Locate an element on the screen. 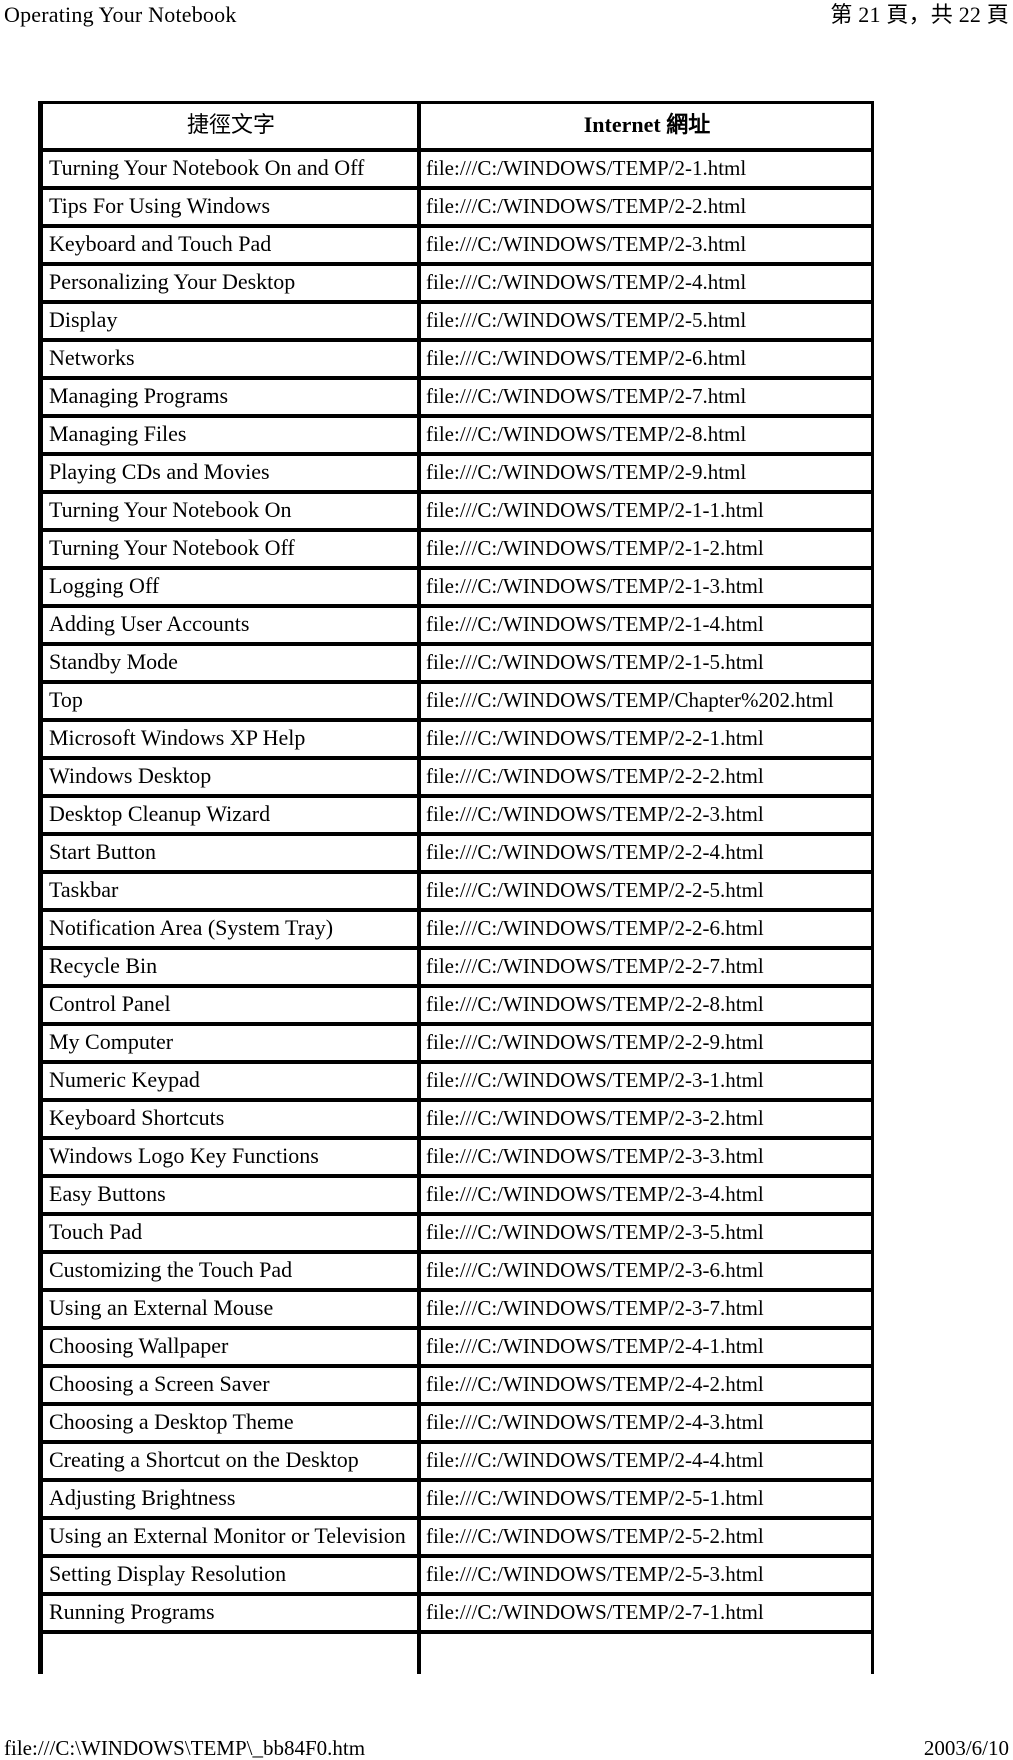 This screenshot has width=1013, height=1760. cell-shortcut-text: Desktop Cleanup Wizard is located at coordinates (230, 815).